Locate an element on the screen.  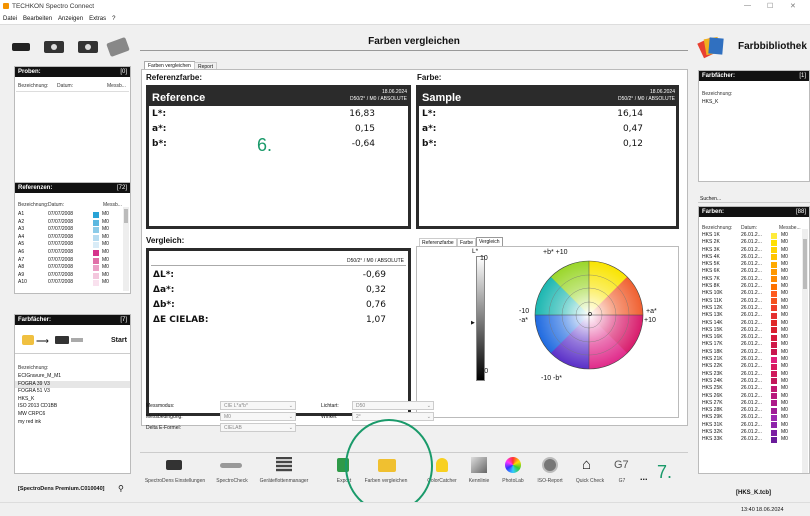
table-row: HKS 3K 26.01.2... M0 is located at coordinates (751, 250).